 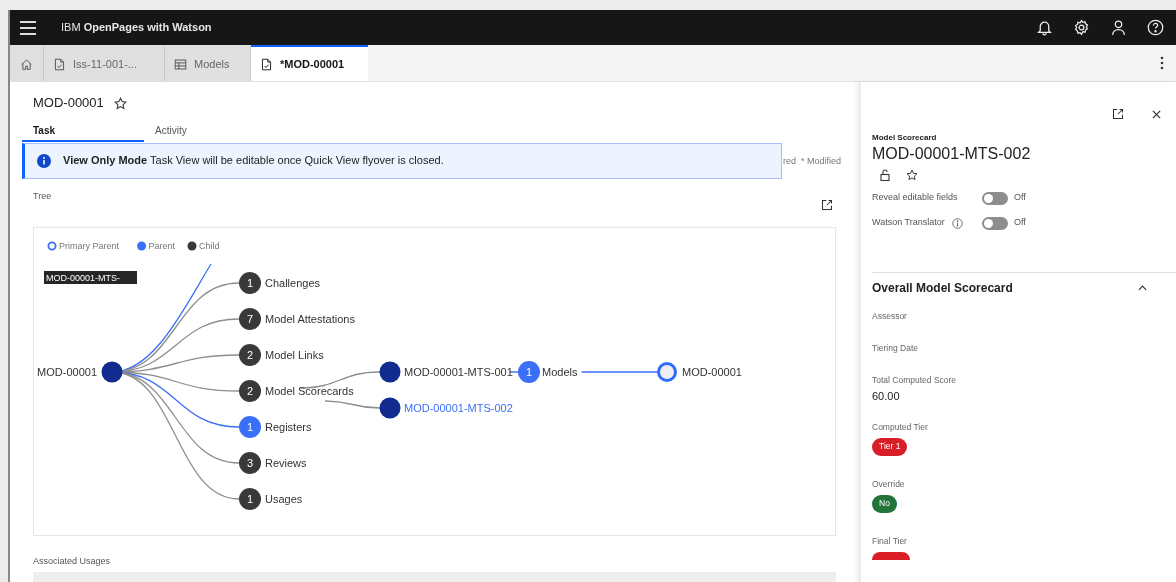 What do you see at coordinates (889, 484) in the screenshot?
I see `field-label: Override` at bounding box center [889, 484].